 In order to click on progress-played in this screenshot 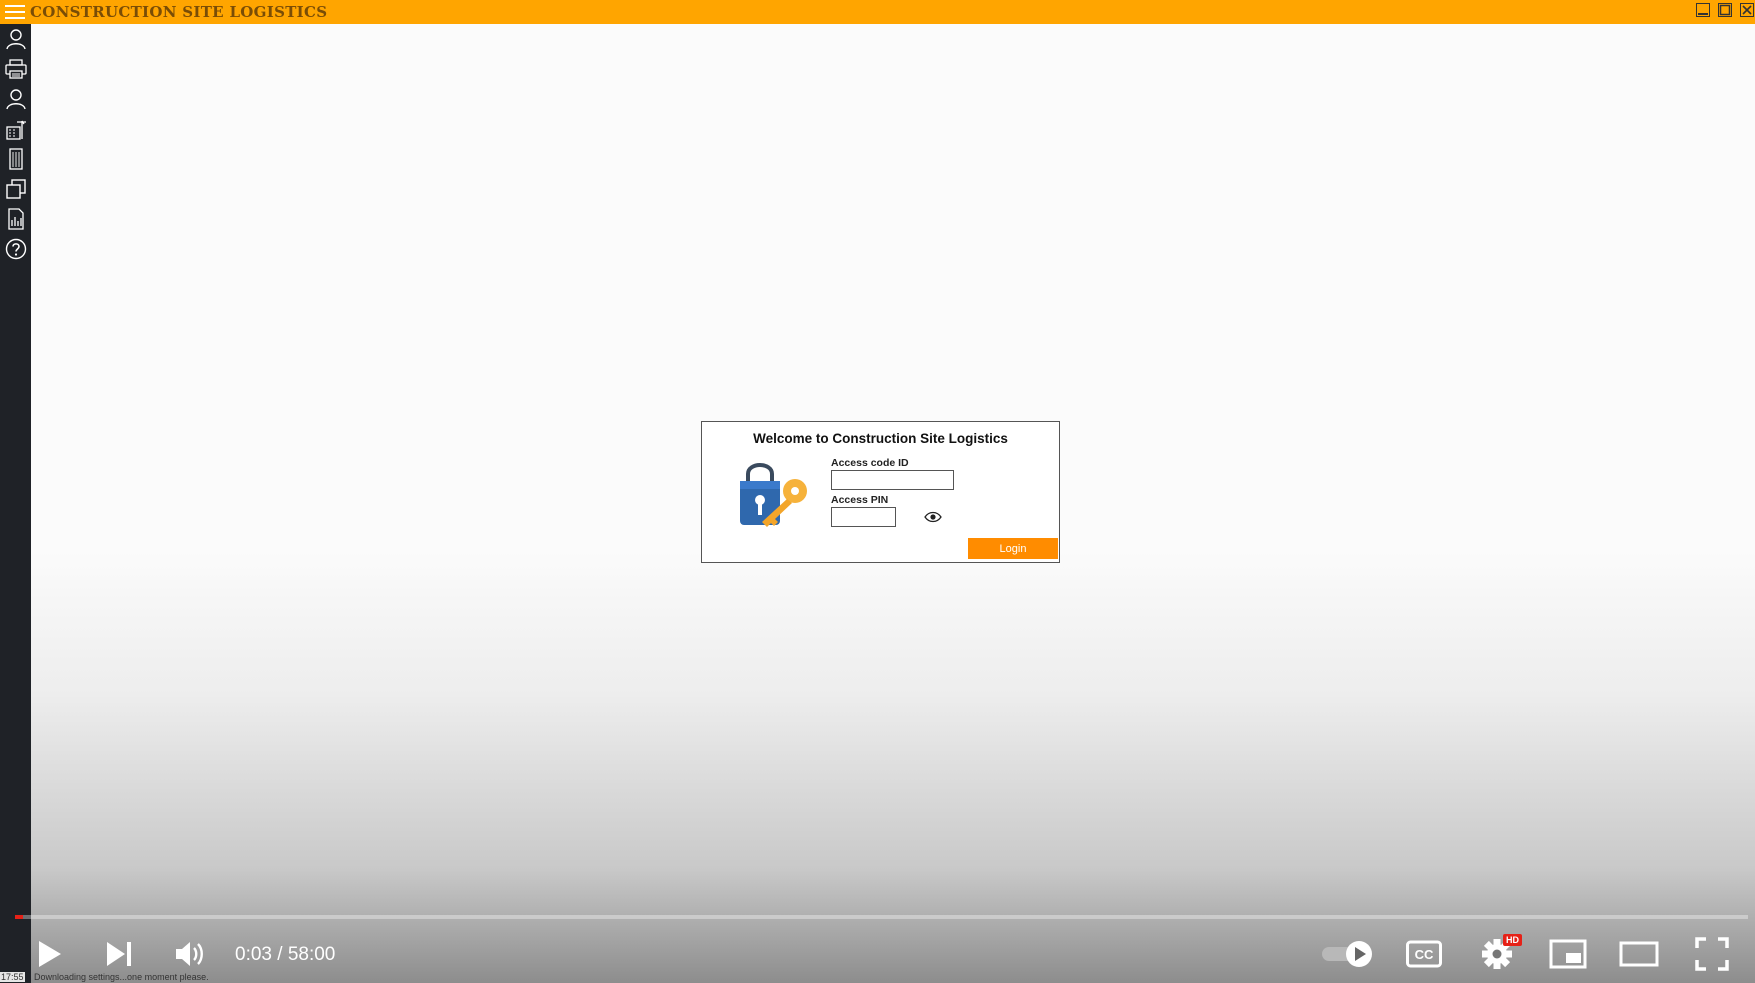, I will do `click(19, 917)`.